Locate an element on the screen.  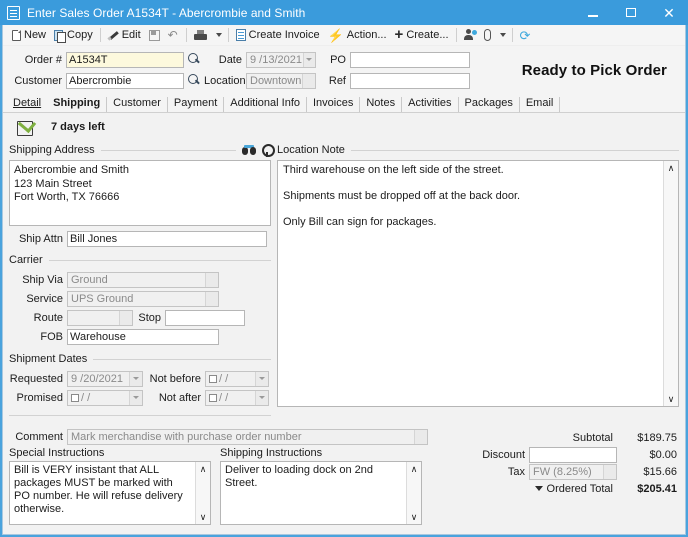
shipping-instructions-text: Deliver to loading dock on 2nd Street. is located at coordinates (299, 476).